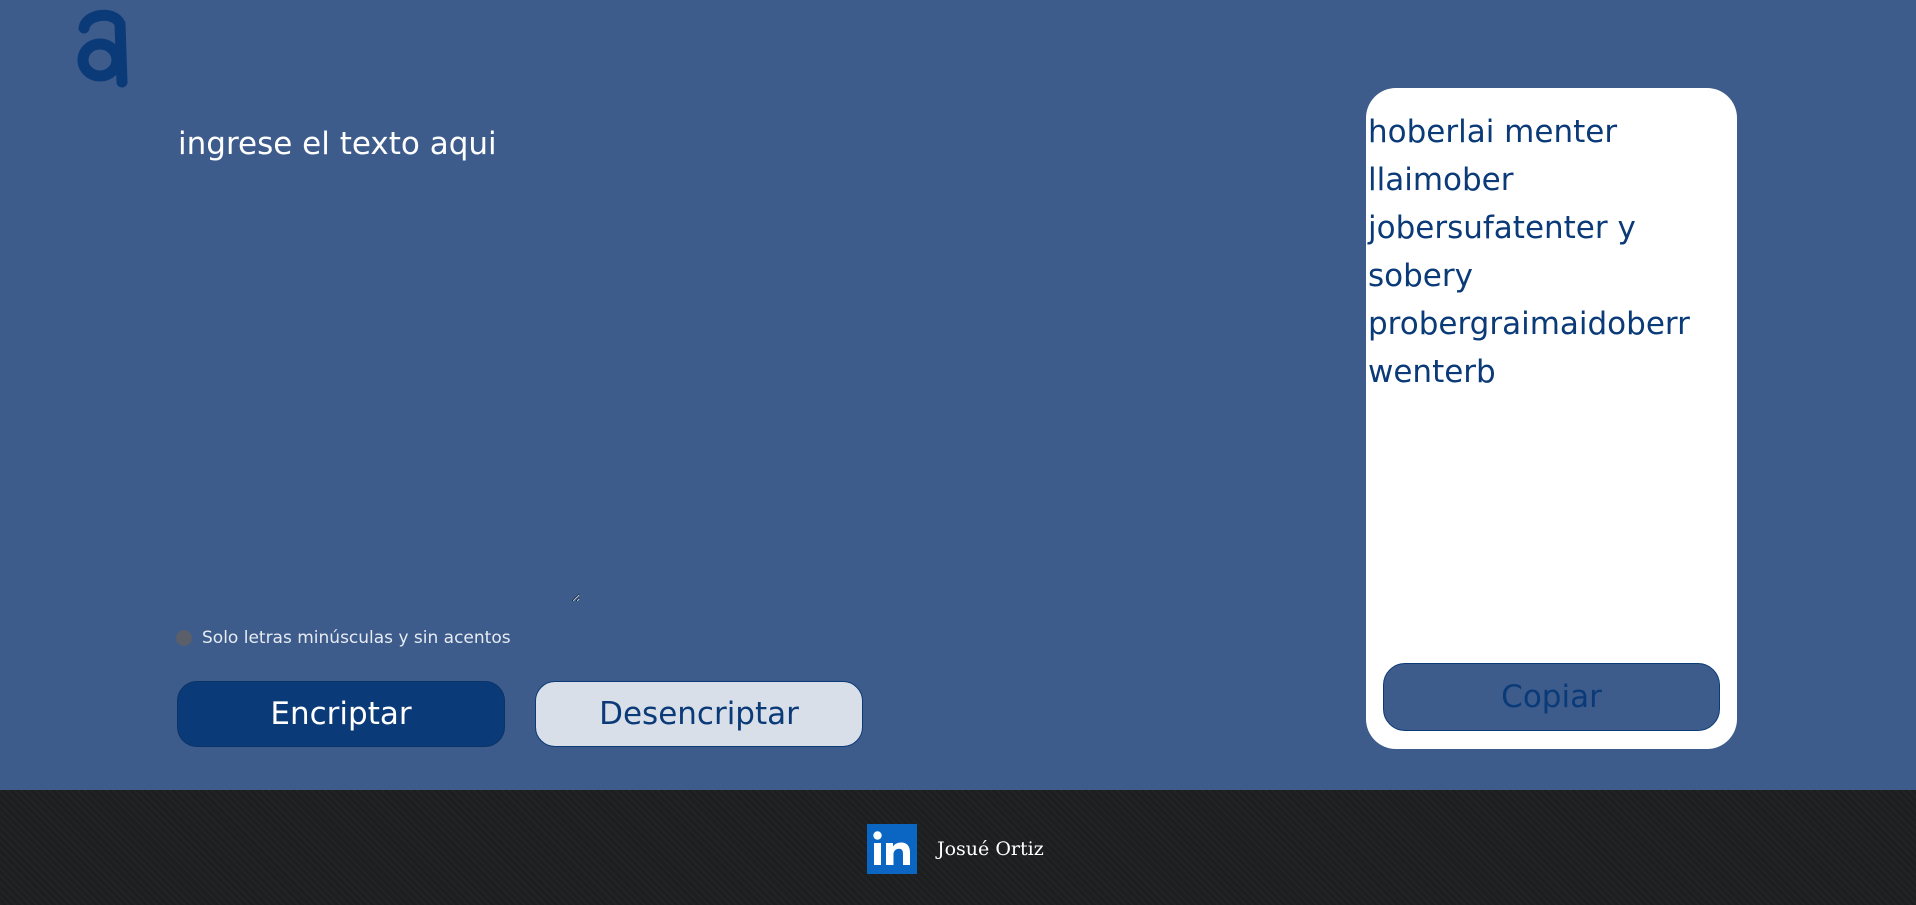  What do you see at coordinates (699, 714) in the screenshot?
I see `decrypt-button: Desencriptar` at bounding box center [699, 714].